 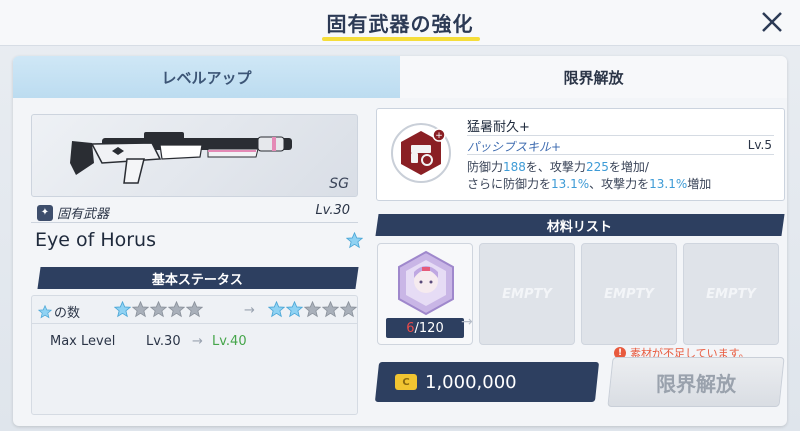 I want to click on max-level-from: Lv.30, so click(x=163, y=341).